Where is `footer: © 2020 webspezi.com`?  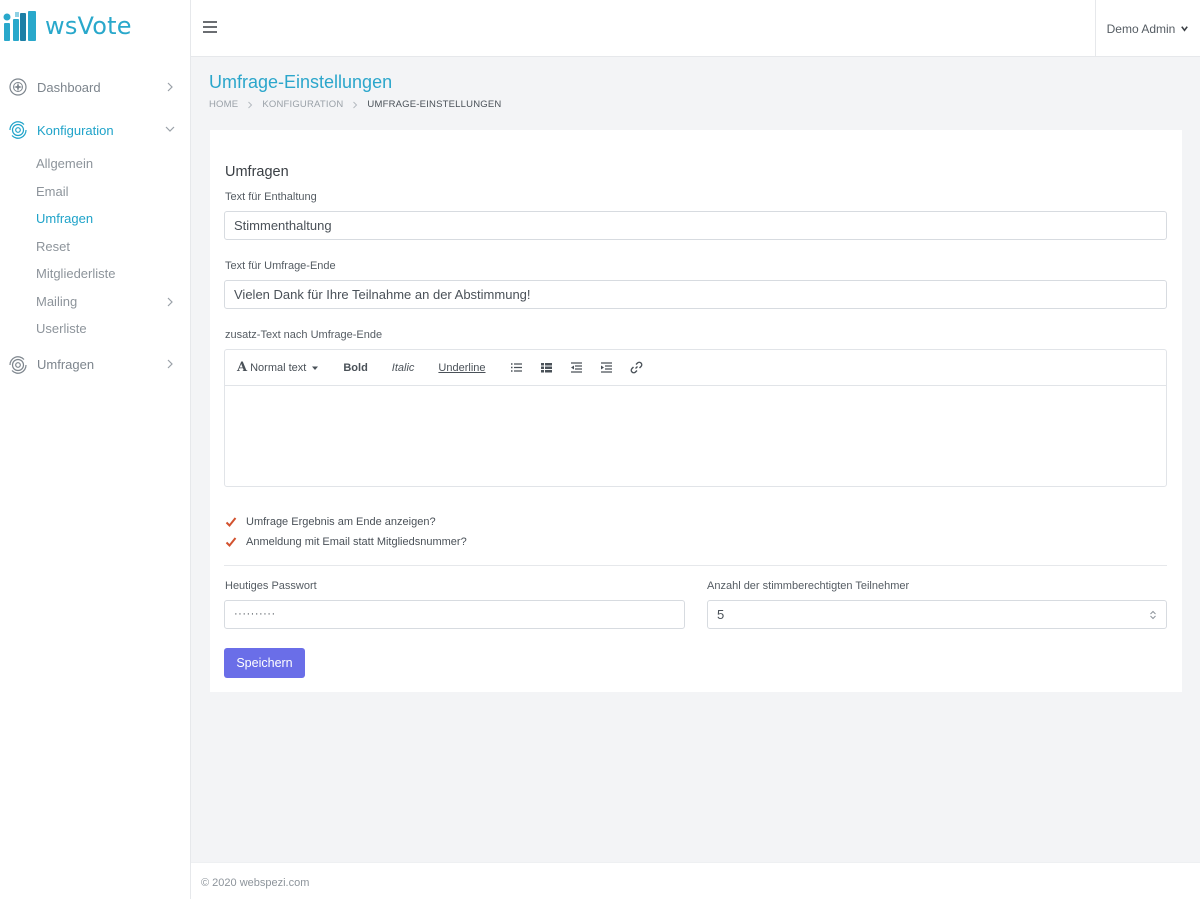
footer: © 2020 webspezi.com is located at coordinates (695, 880).